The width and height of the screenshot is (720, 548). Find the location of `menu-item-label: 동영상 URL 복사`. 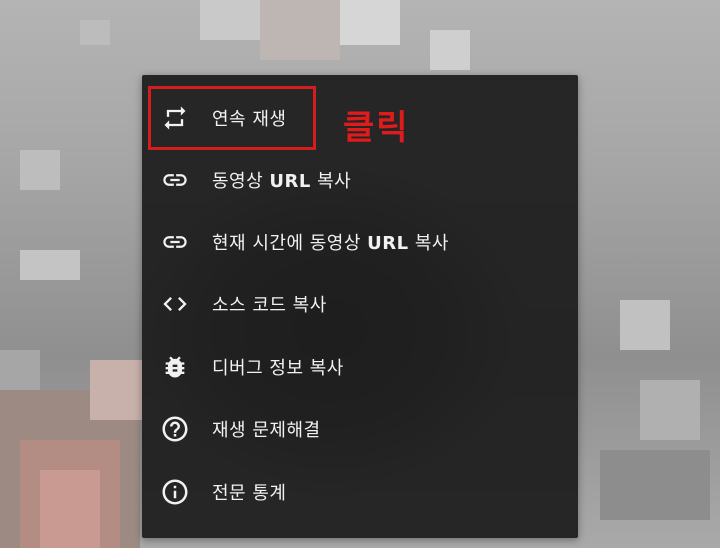

menu-item-label: 동영상 URL 복사 is located at coordinates (282, 181).